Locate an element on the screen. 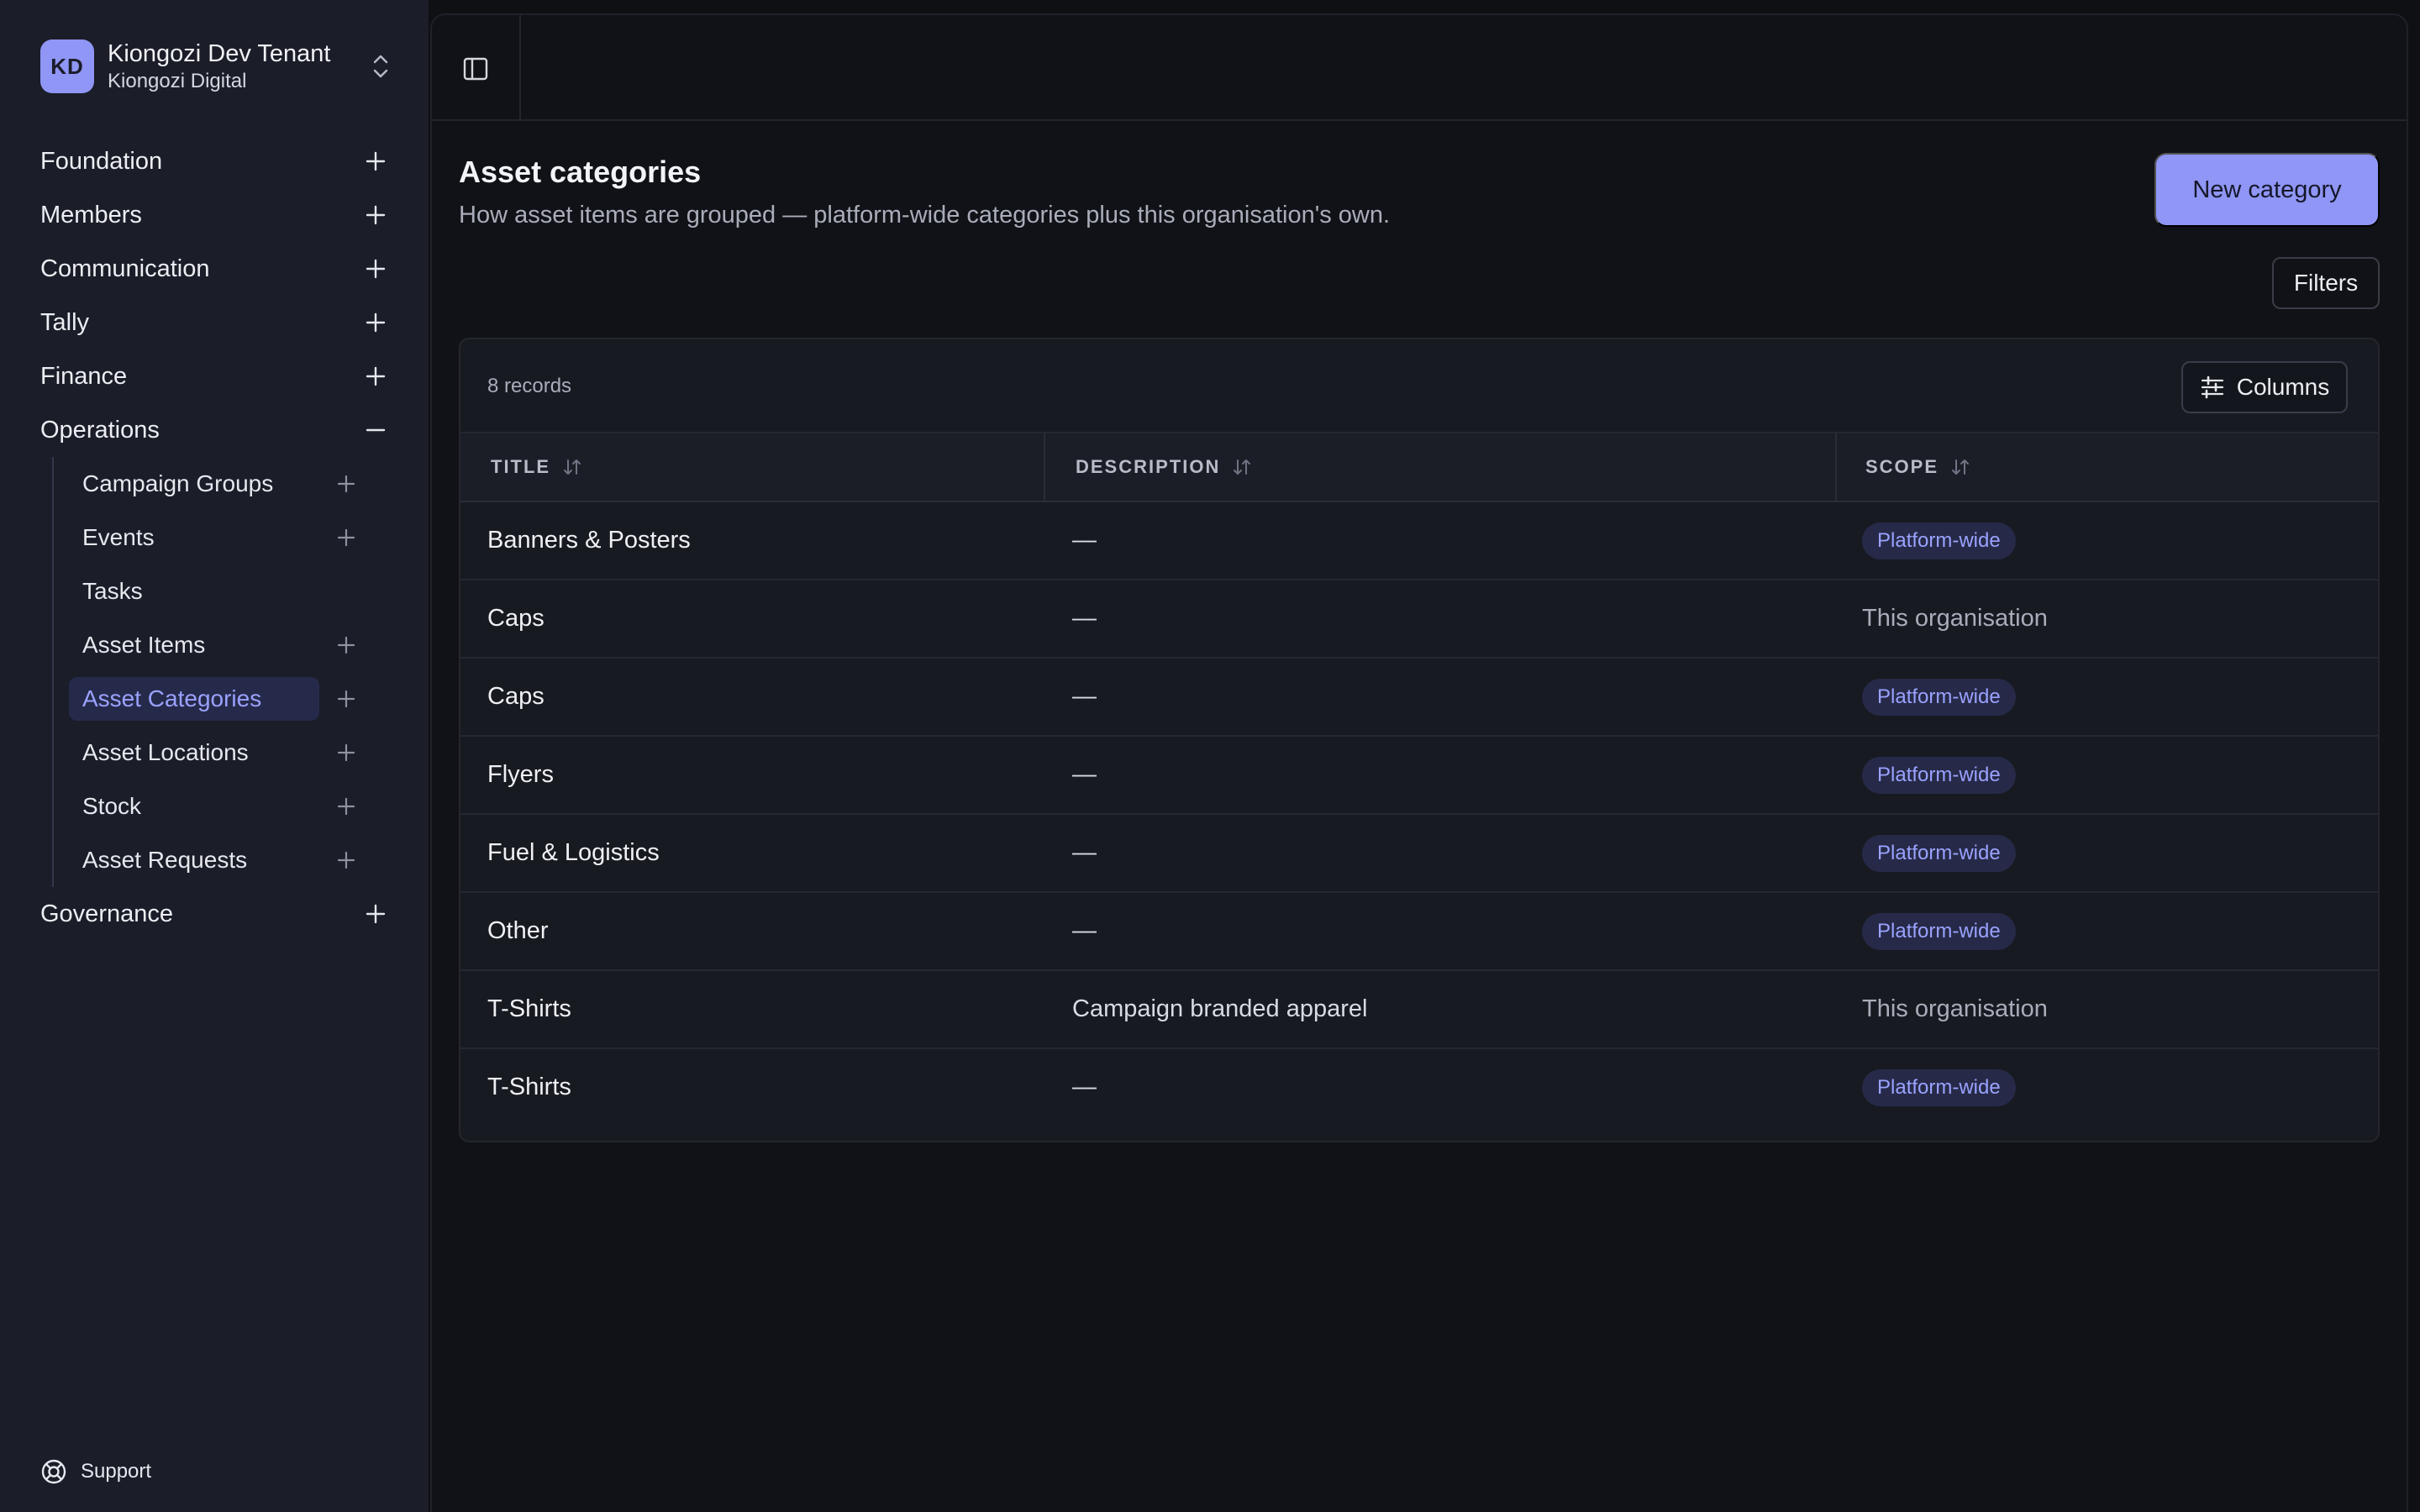 This screenshot has height=1512, width=2420. nav-item-label: Members is located at coordinates (91, 214).